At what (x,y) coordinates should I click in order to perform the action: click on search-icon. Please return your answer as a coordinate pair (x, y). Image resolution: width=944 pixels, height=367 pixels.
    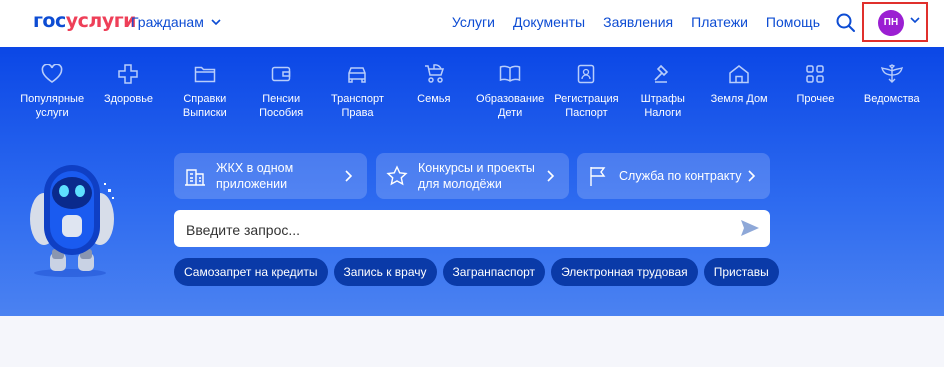
    Looking at the image, I should click on (846, 23).